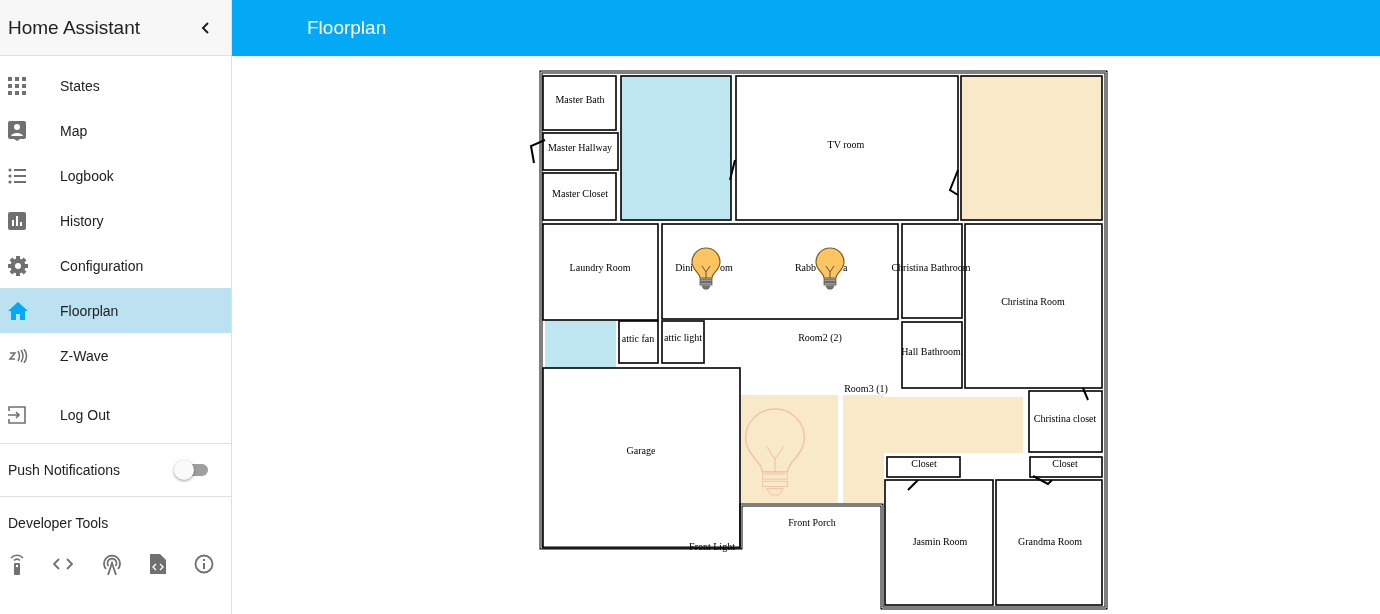 The width and height of the screenshot is (1380, 614). What do you see at coordinates (115, 175) in the screenshot?
I see `nav-item: Logbook` at bounding box center [115, 175].